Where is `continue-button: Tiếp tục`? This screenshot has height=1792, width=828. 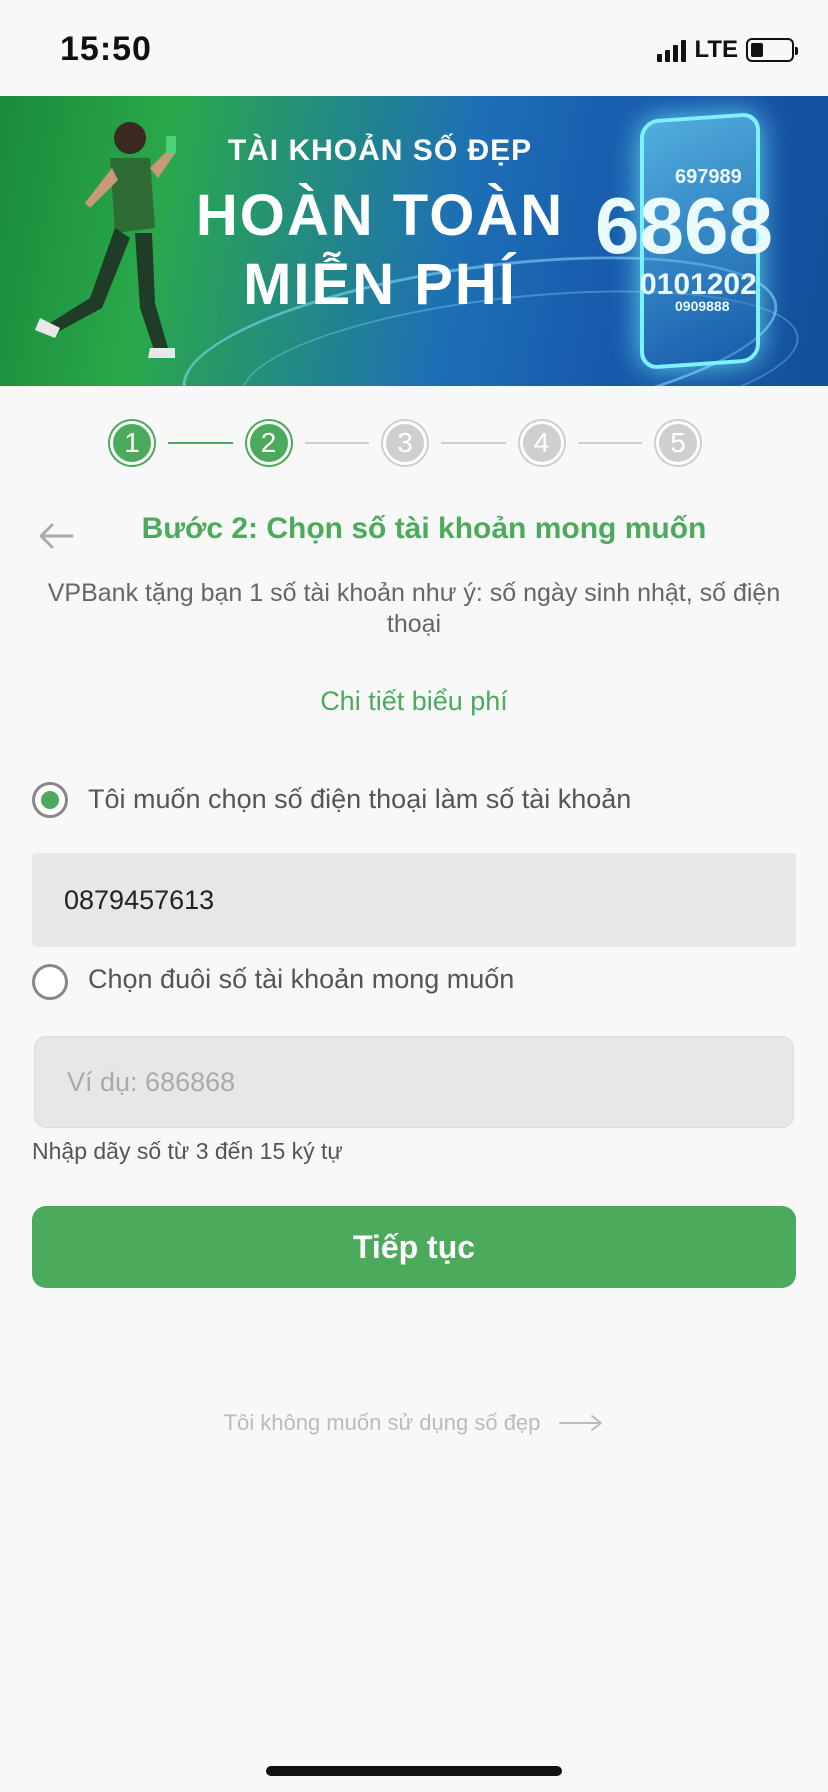
continue-button: Tiếp tục is located at coordinates (414, 1247).